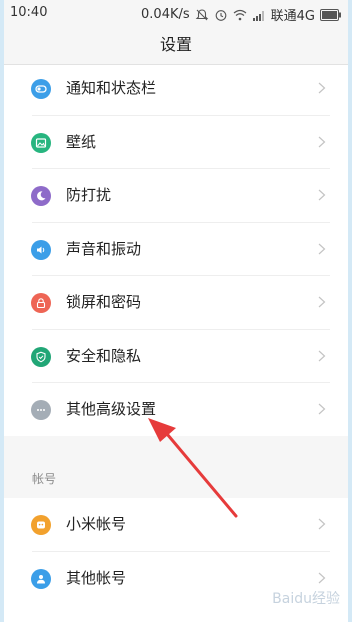  What do you see at coordinates (176, 45) in the screenshot?
I see `page-title: 设置` at bounding box center [176, 45].